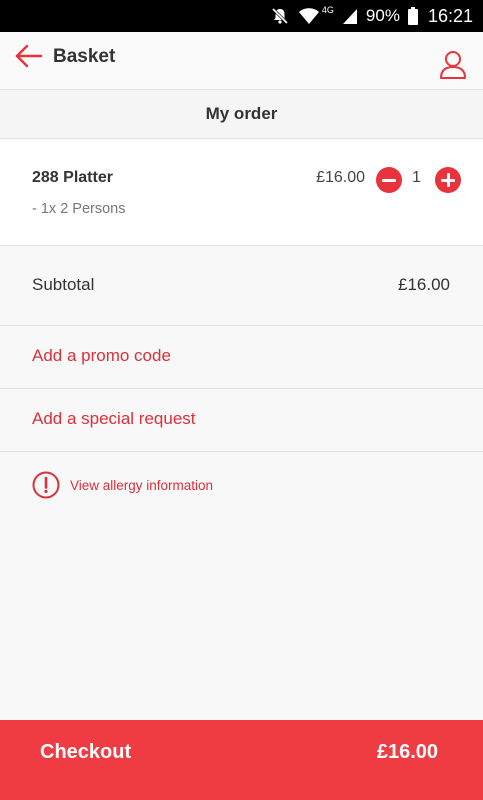 This screenshot has width=483, height=800. Describe the element at coordinates (114, 419) in the screenshot. I see `add-special-request-link: Add a special request` at that location.